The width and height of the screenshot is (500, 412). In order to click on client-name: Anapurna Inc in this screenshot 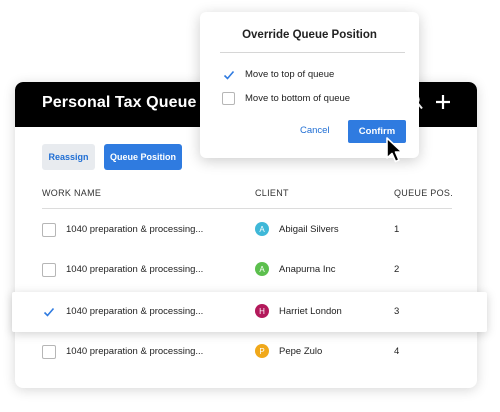, I will do `click(307, 269)`.